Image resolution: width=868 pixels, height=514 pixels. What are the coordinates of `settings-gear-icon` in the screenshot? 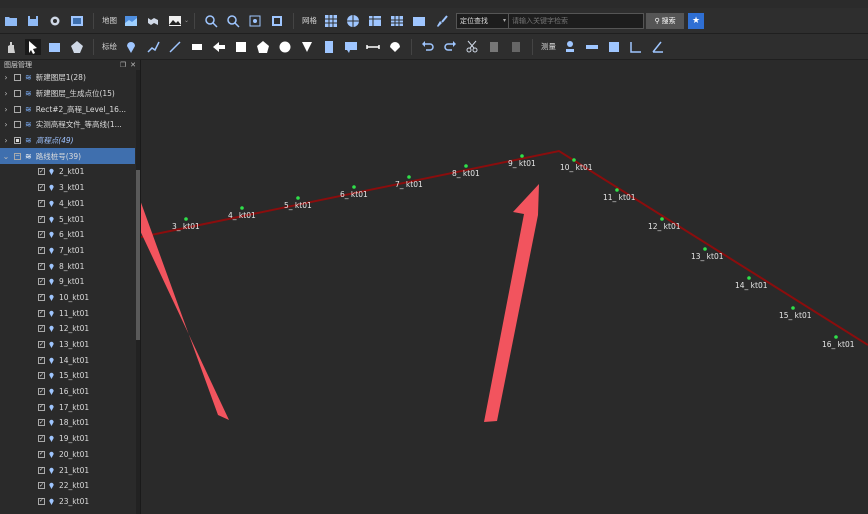 It's located at (55, 21).